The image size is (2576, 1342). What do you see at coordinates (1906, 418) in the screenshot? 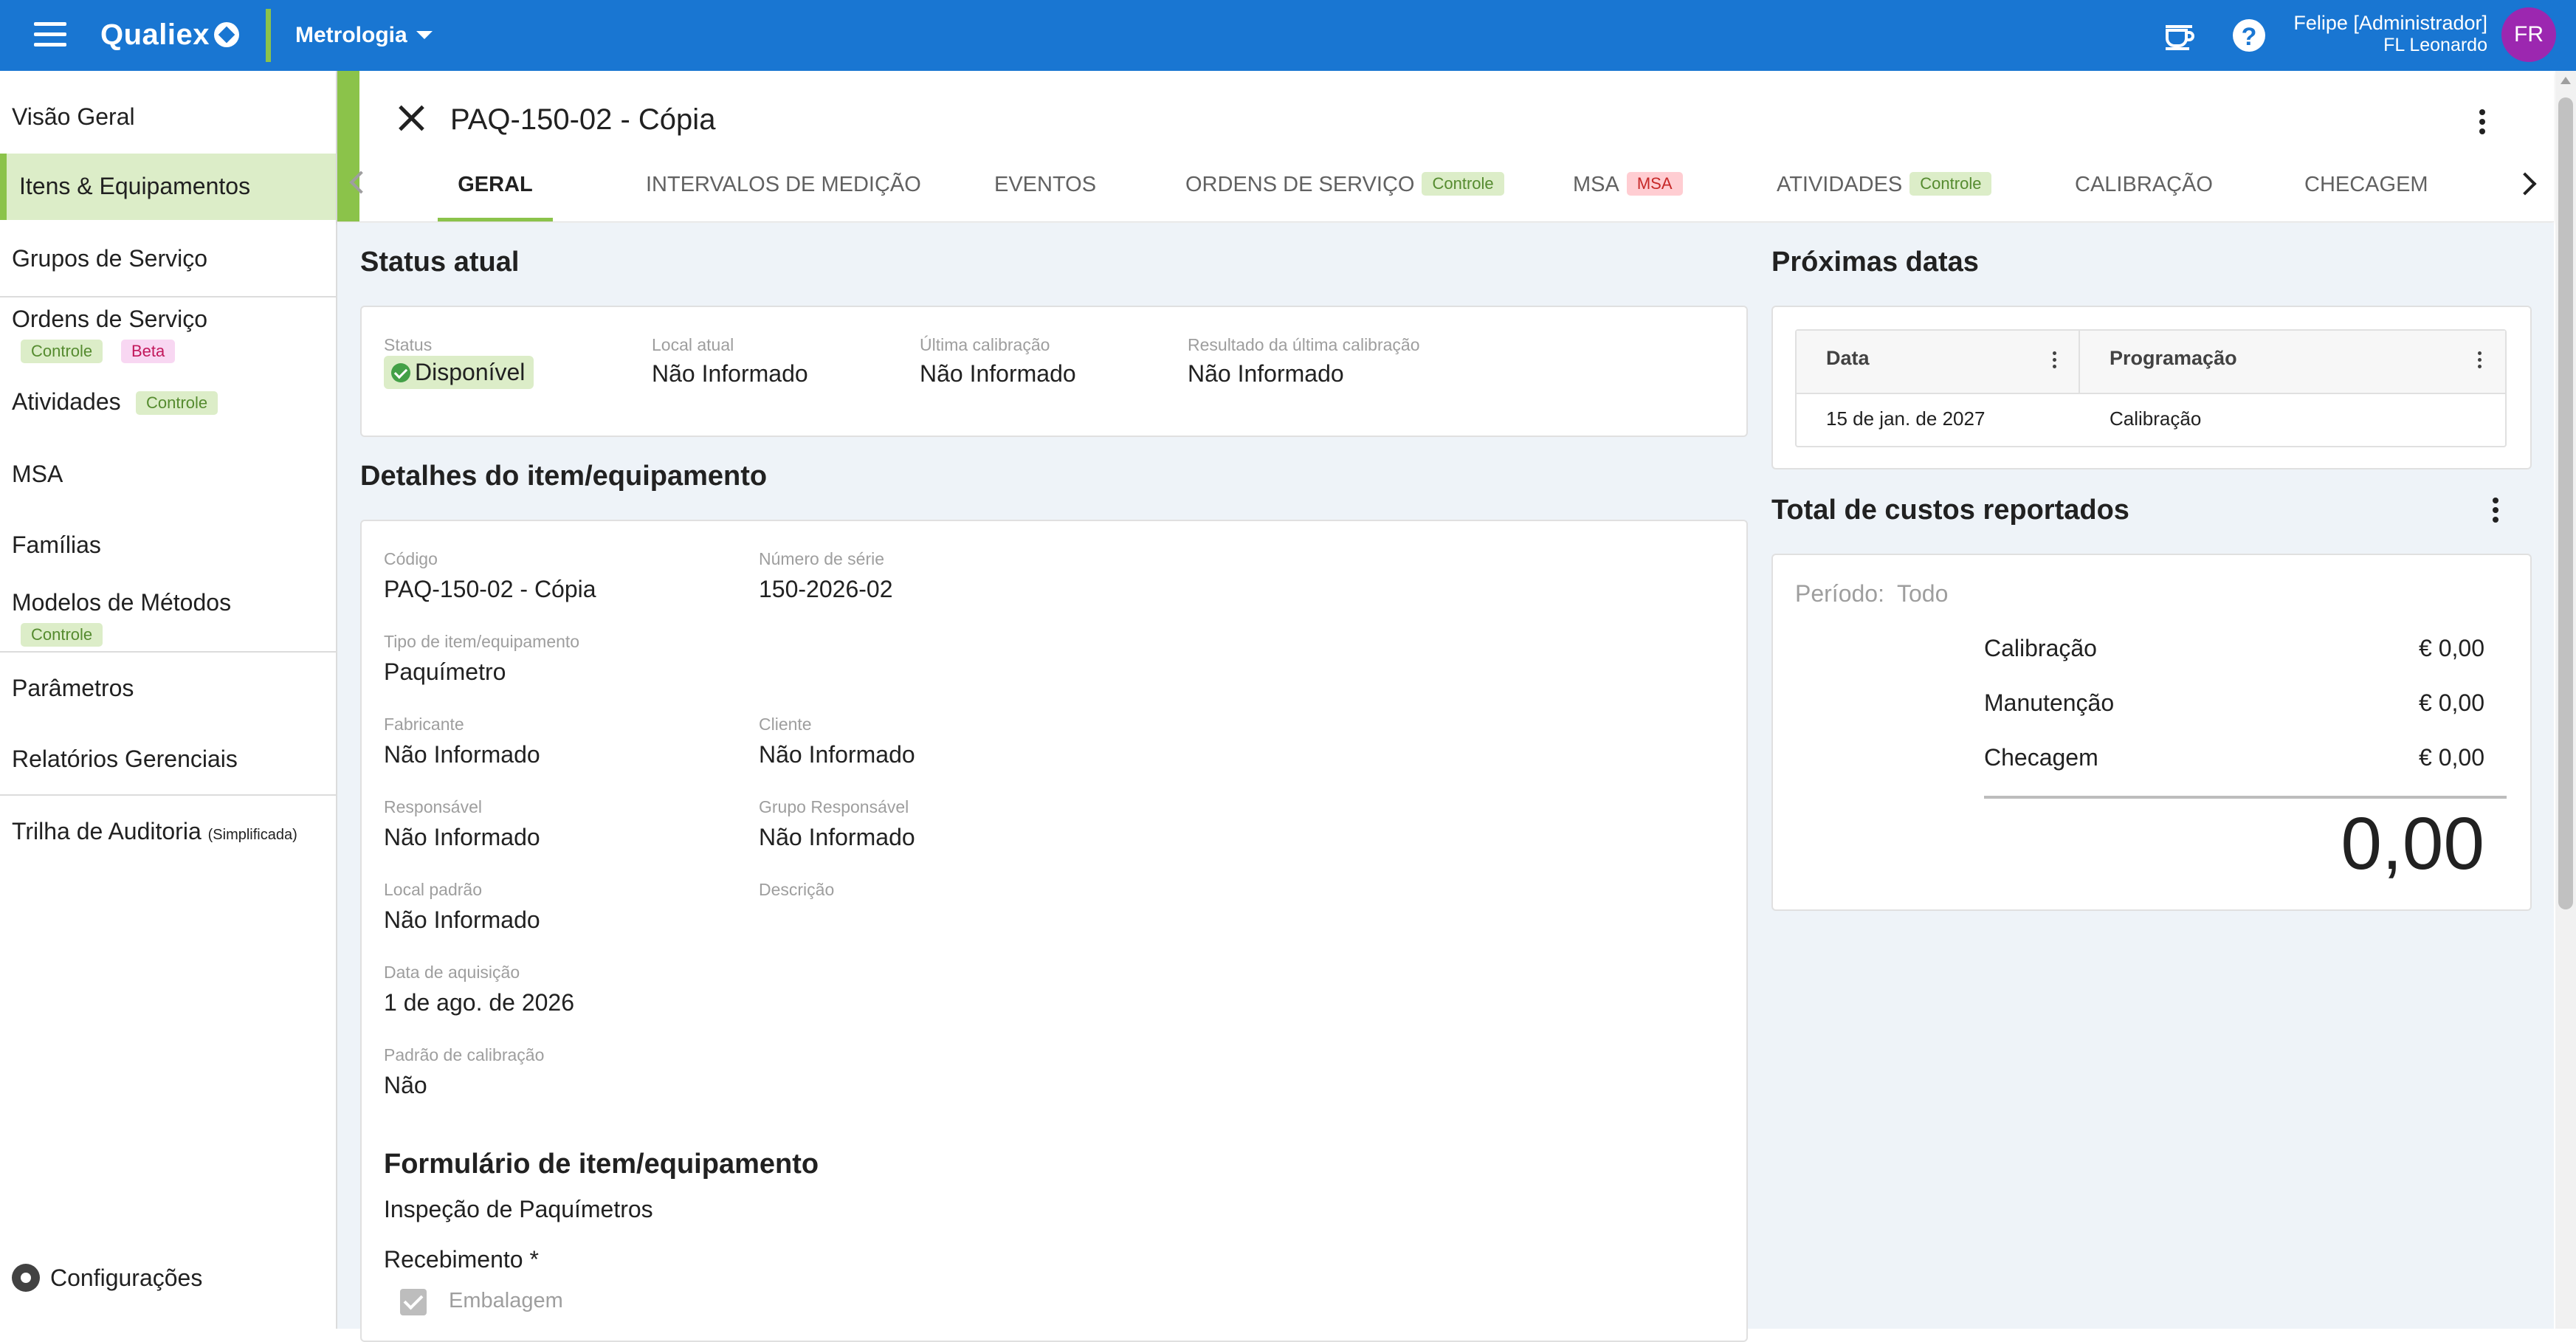
I see `row-date-cell: 15 de jan. de 2027` at bounding box center [1906, 418].